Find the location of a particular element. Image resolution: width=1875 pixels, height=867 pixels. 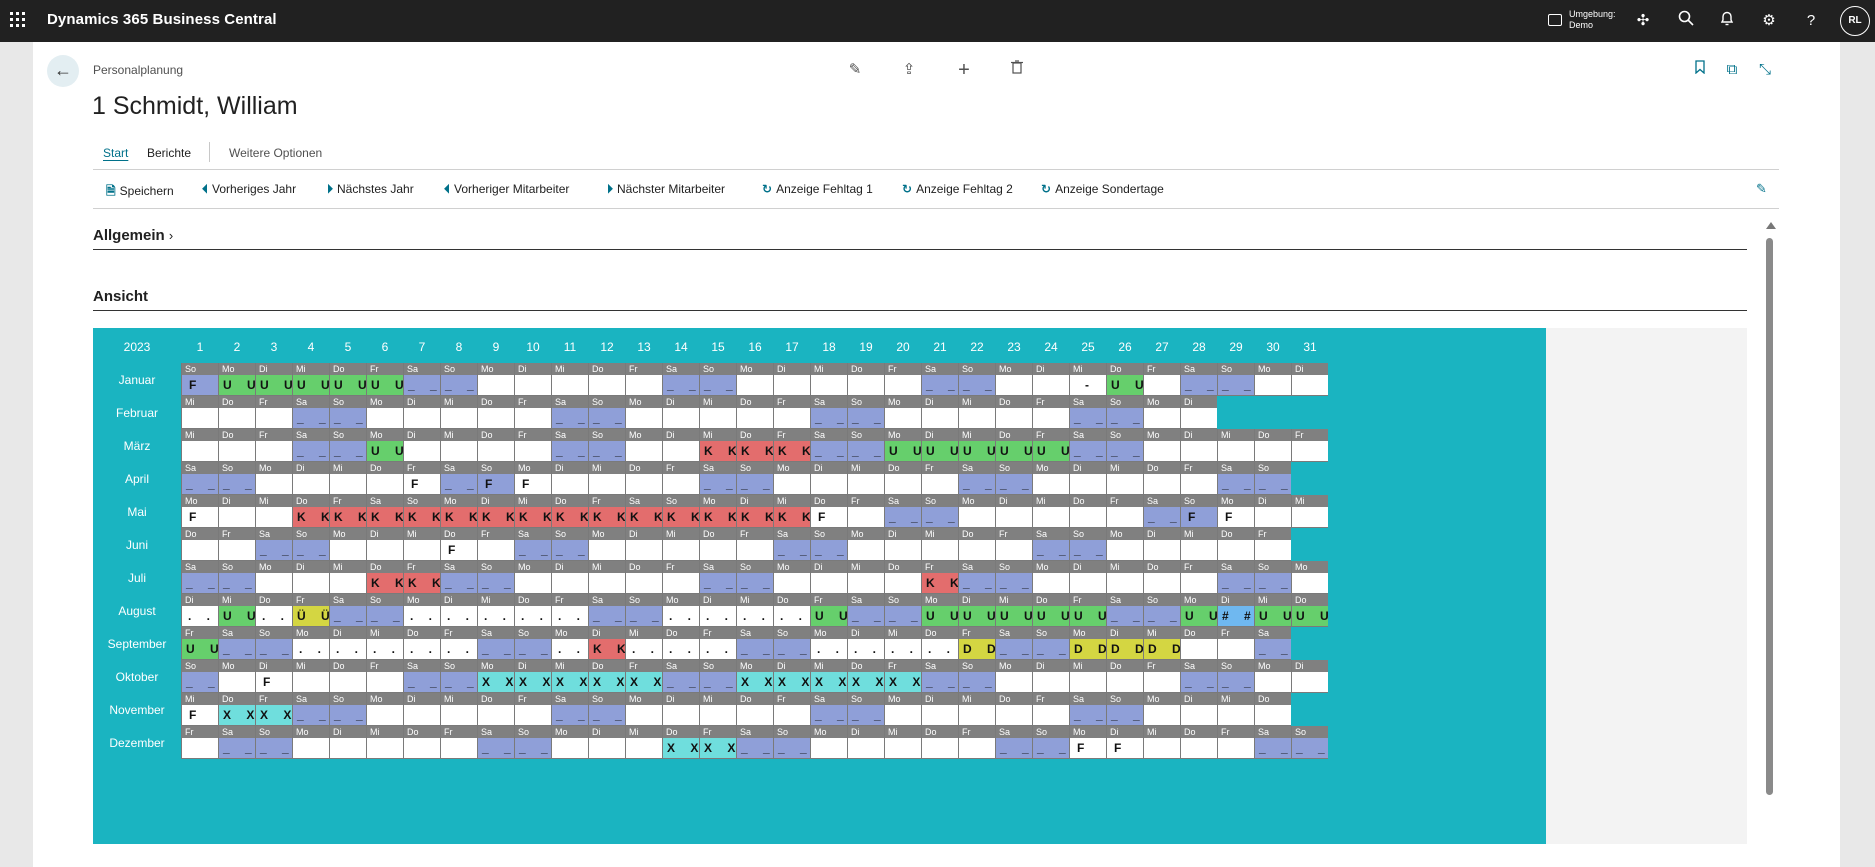

day-cell: Fr X X is located at coordinates (273, 709).